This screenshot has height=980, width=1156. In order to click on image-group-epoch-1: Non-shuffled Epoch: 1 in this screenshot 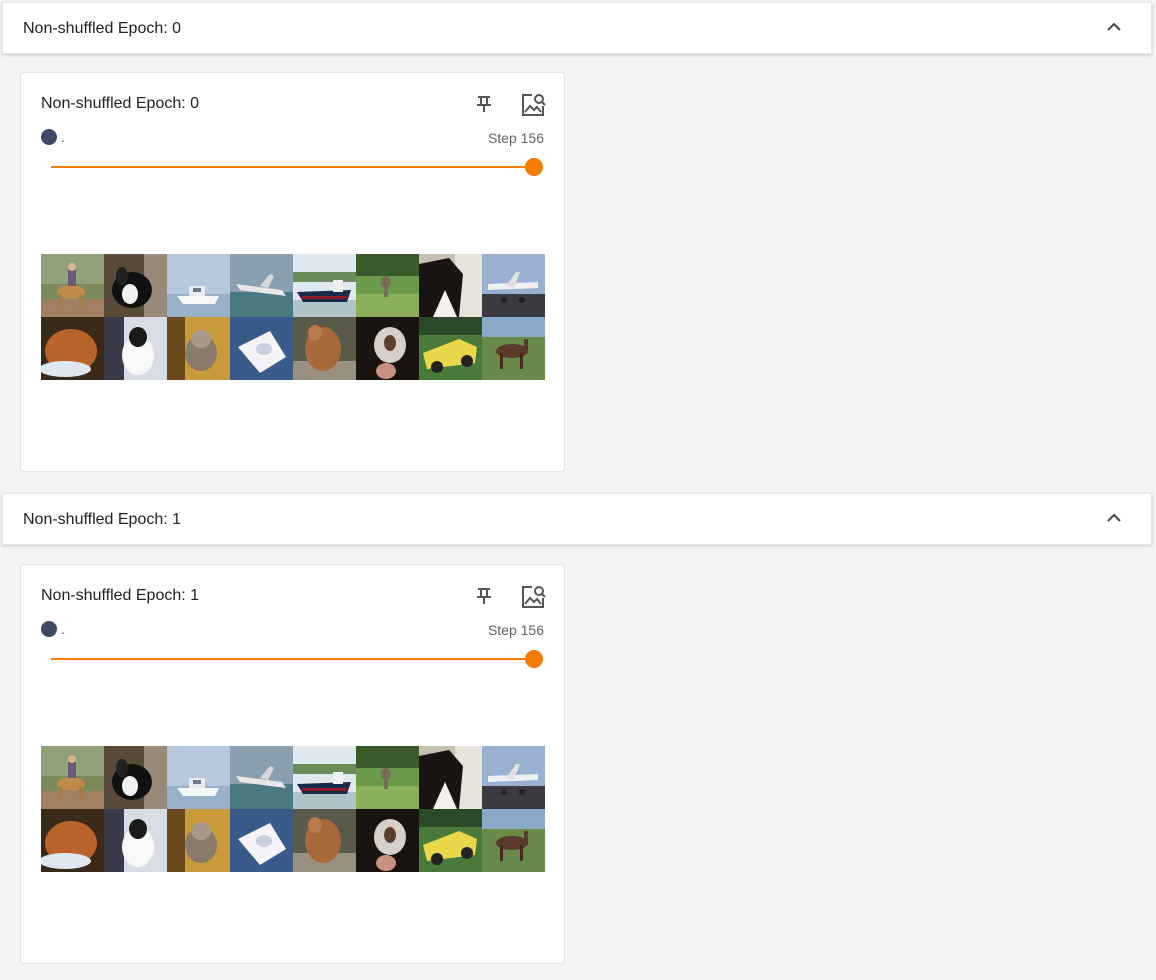, I will do `click(577, 519)`.